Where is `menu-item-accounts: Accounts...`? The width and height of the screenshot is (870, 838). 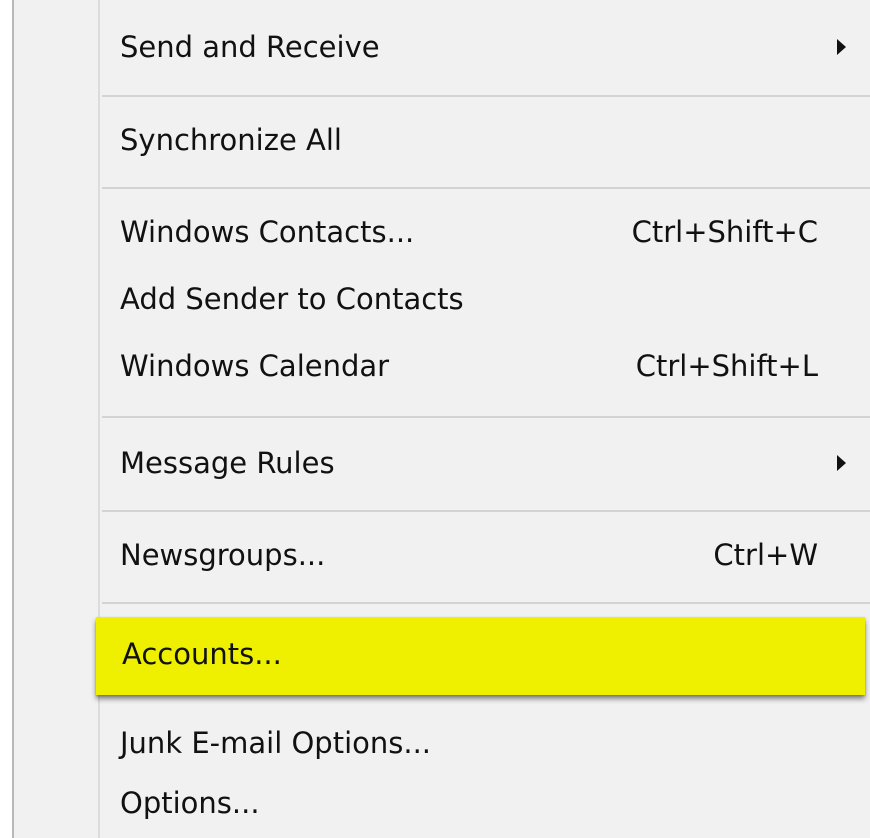
menu-item-accounts: Accounts... is located at coordinates (442, 654).